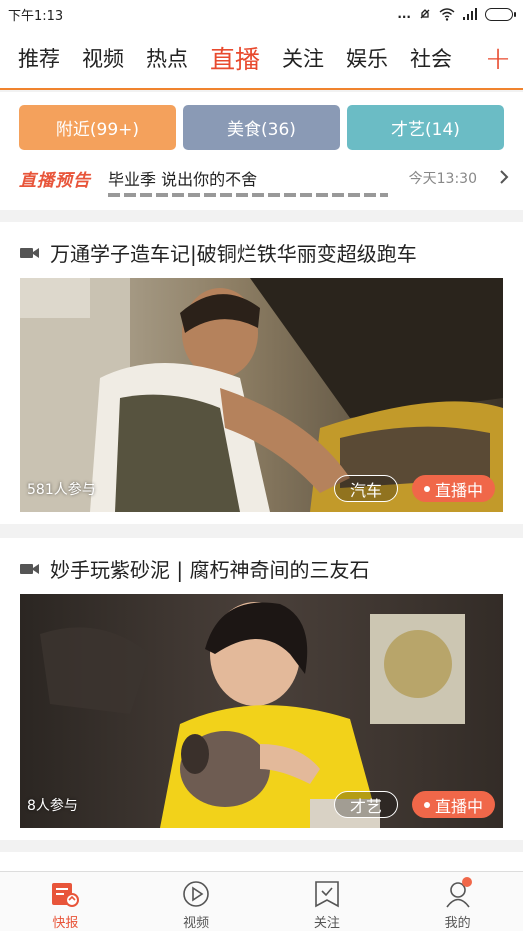  I want to click on participant-count: 581人参与, so click(61, 490).